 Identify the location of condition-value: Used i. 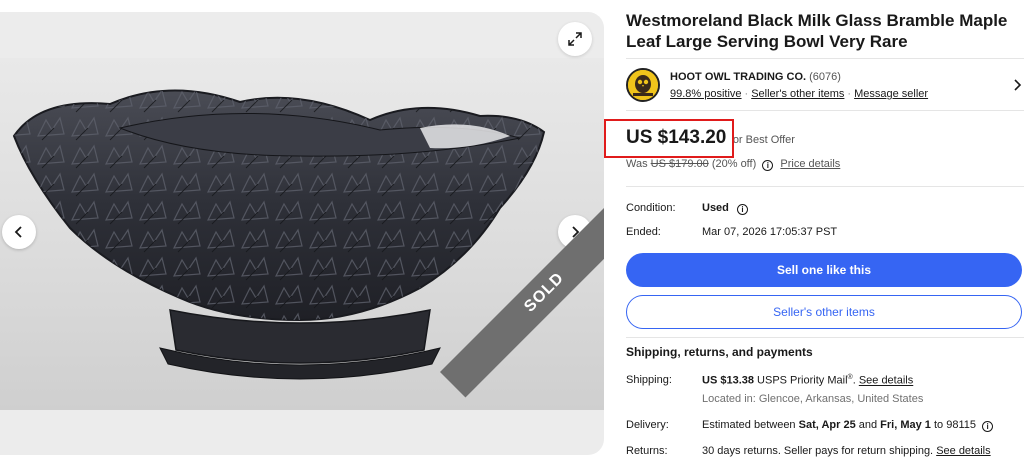
(725, 208).